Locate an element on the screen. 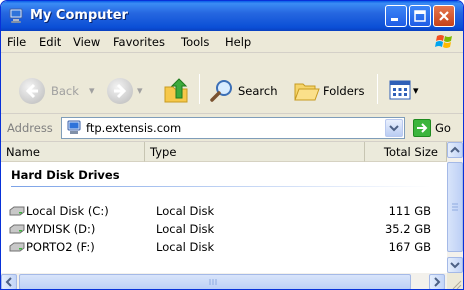  address-input: ftp.extensis.com is located at coordinates (233, 128).